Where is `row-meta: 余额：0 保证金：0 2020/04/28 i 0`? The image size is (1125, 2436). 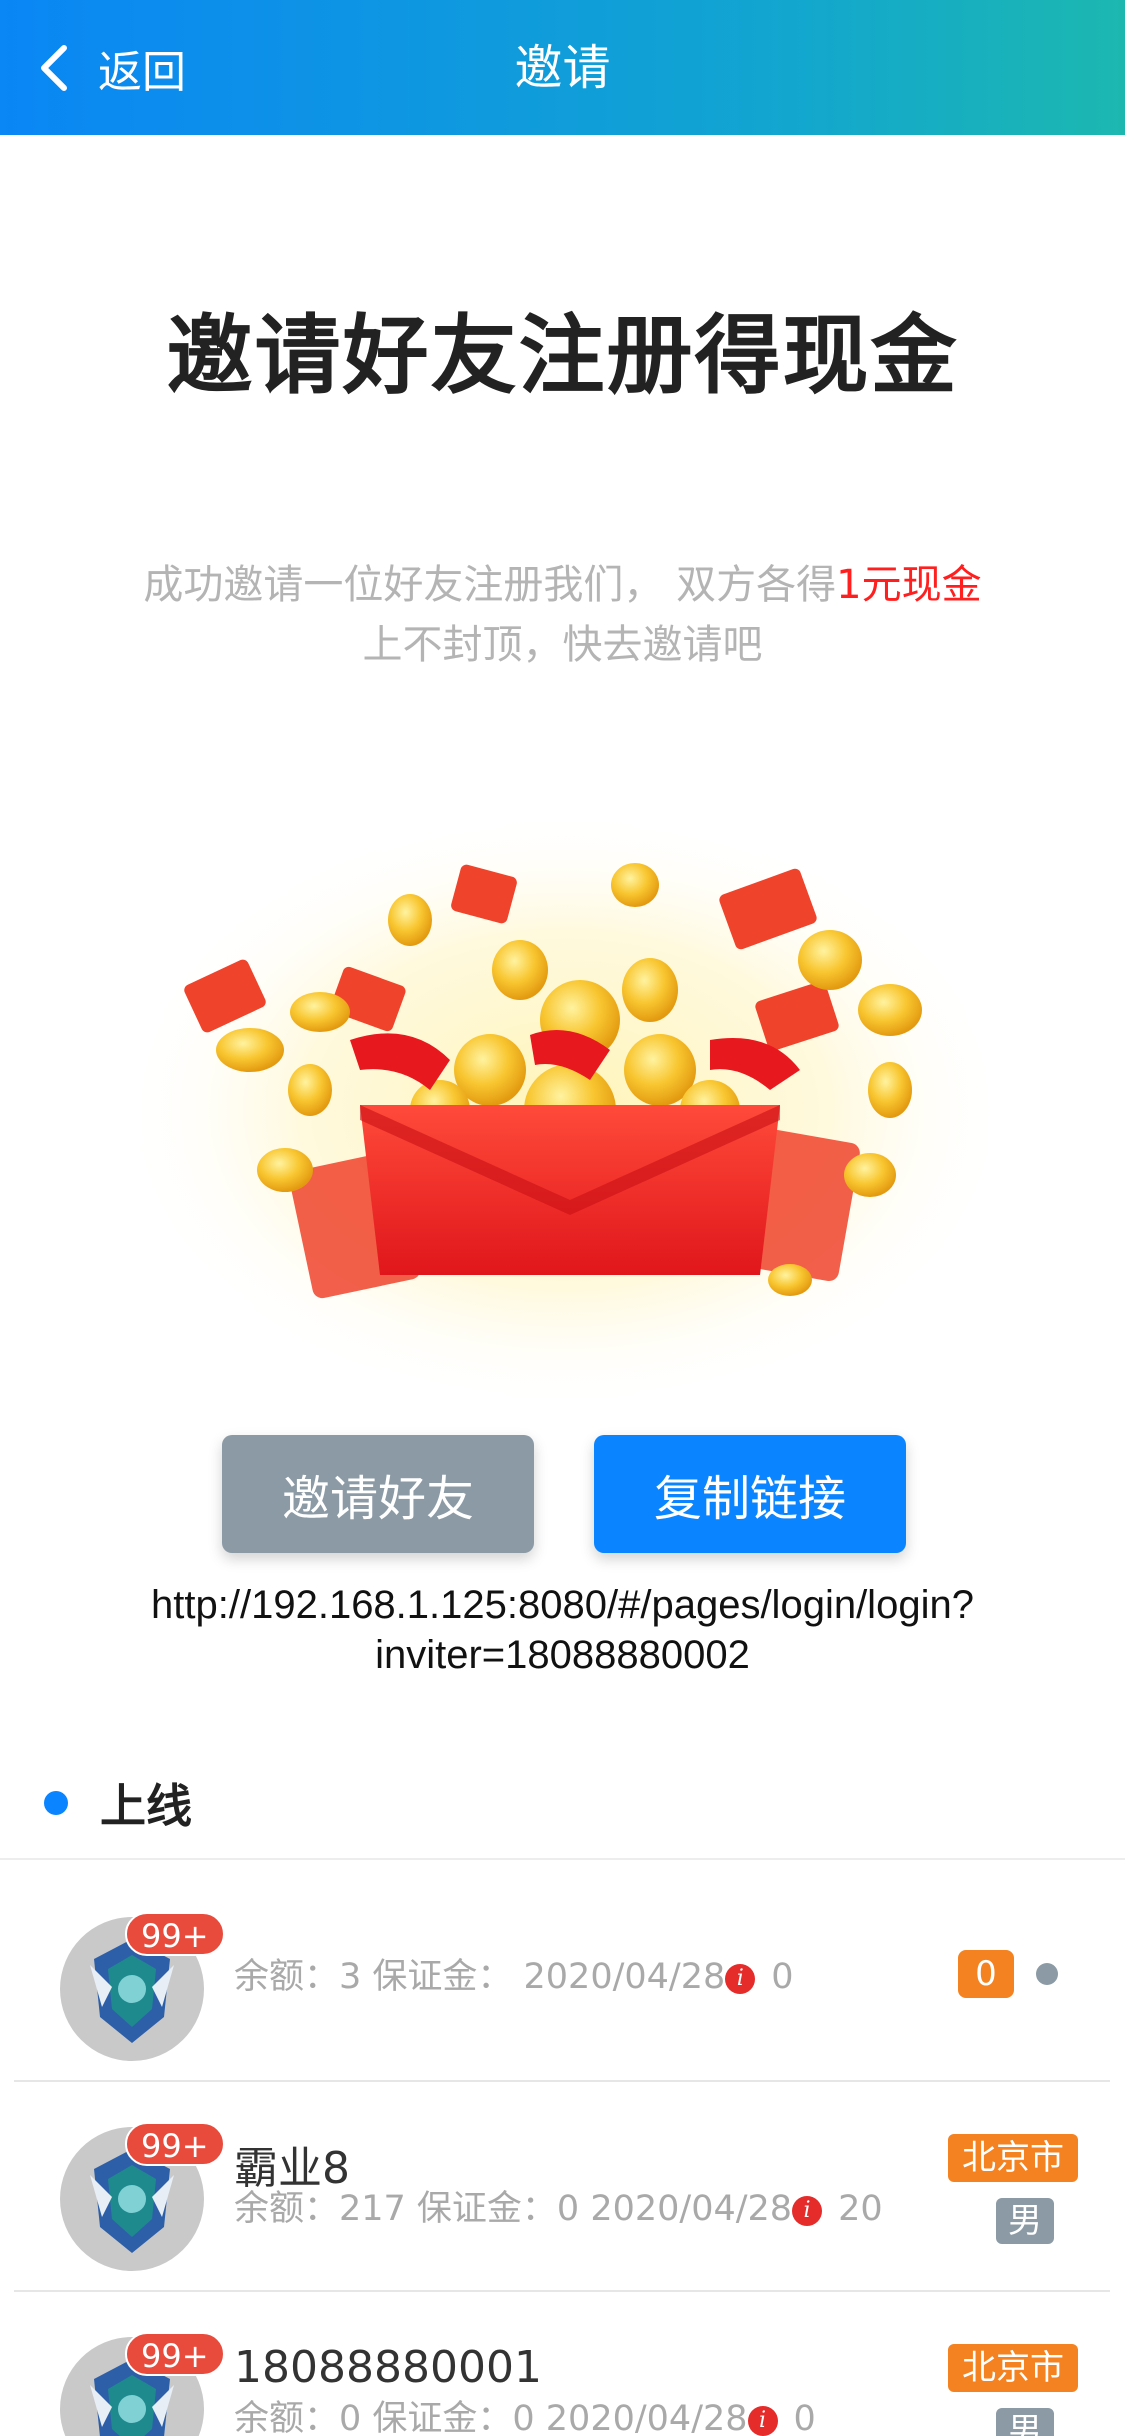 row-meta: 余额：0 保证金：0 2020/04/28 i 0 is located at coordinates (525, 2413).